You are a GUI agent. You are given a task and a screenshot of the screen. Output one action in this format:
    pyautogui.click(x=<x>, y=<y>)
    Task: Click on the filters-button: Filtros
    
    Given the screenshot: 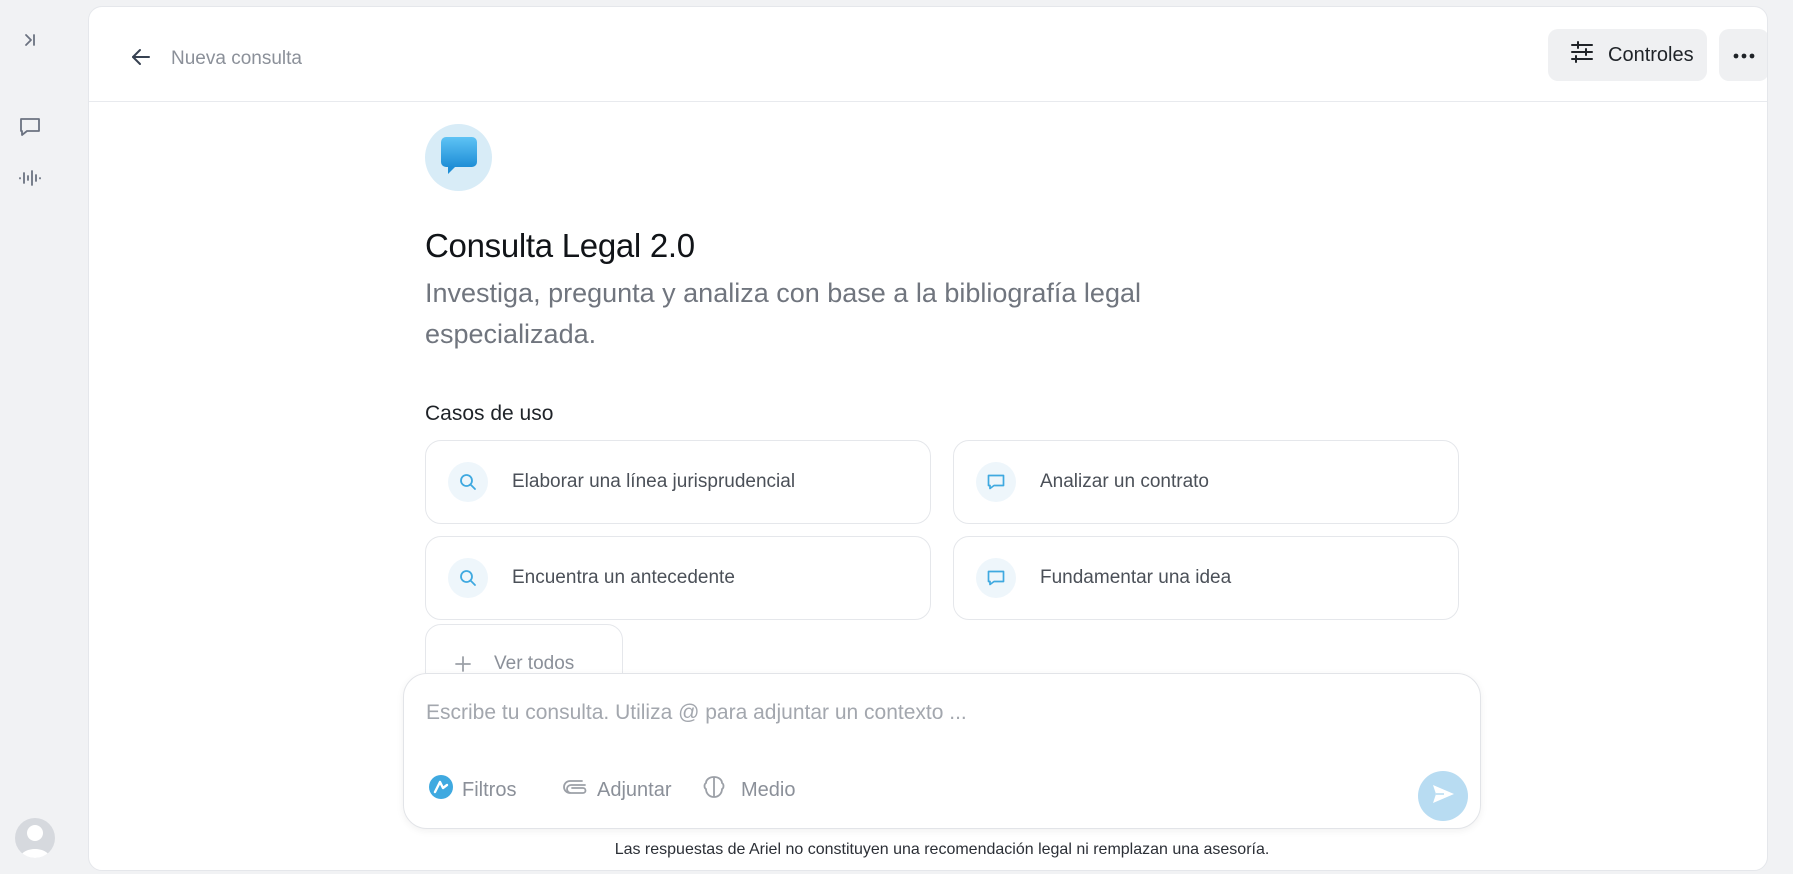 What is the action you would take?
    pyautogui.click(x=472, y=790)
    